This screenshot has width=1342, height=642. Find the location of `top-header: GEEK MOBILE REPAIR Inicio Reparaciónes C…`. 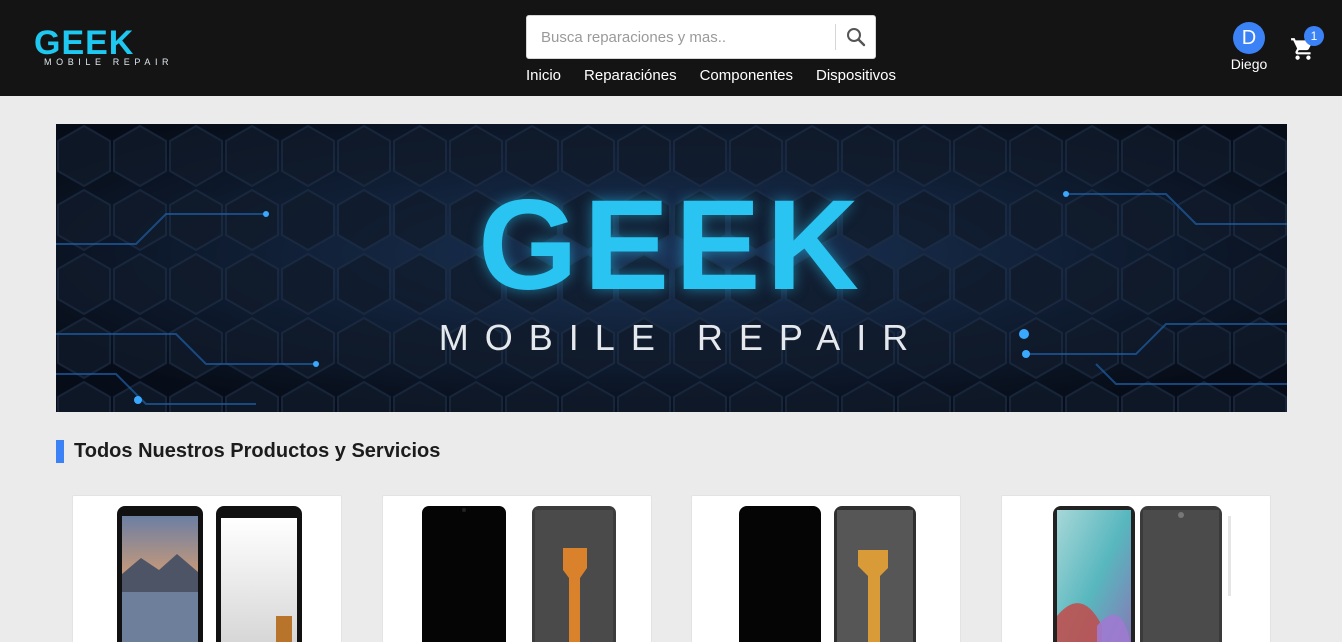

top-header: GEEK MOBILE REPAIR Inicio Reparaciónes C… is located at coordinates (671, 48).